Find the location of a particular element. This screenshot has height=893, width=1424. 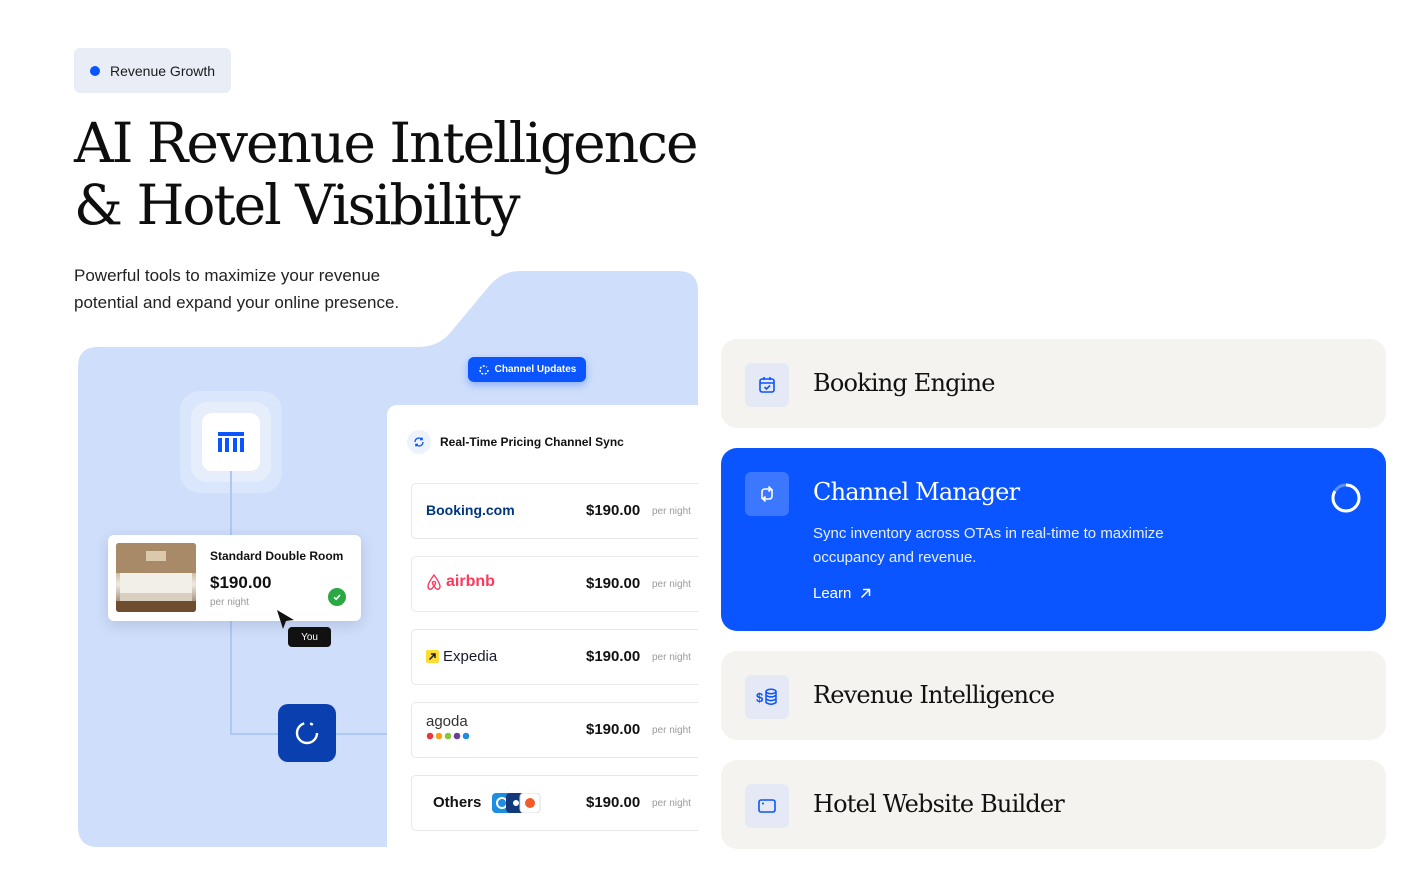

learn-link: Learn is located at coordinates (842, 593).